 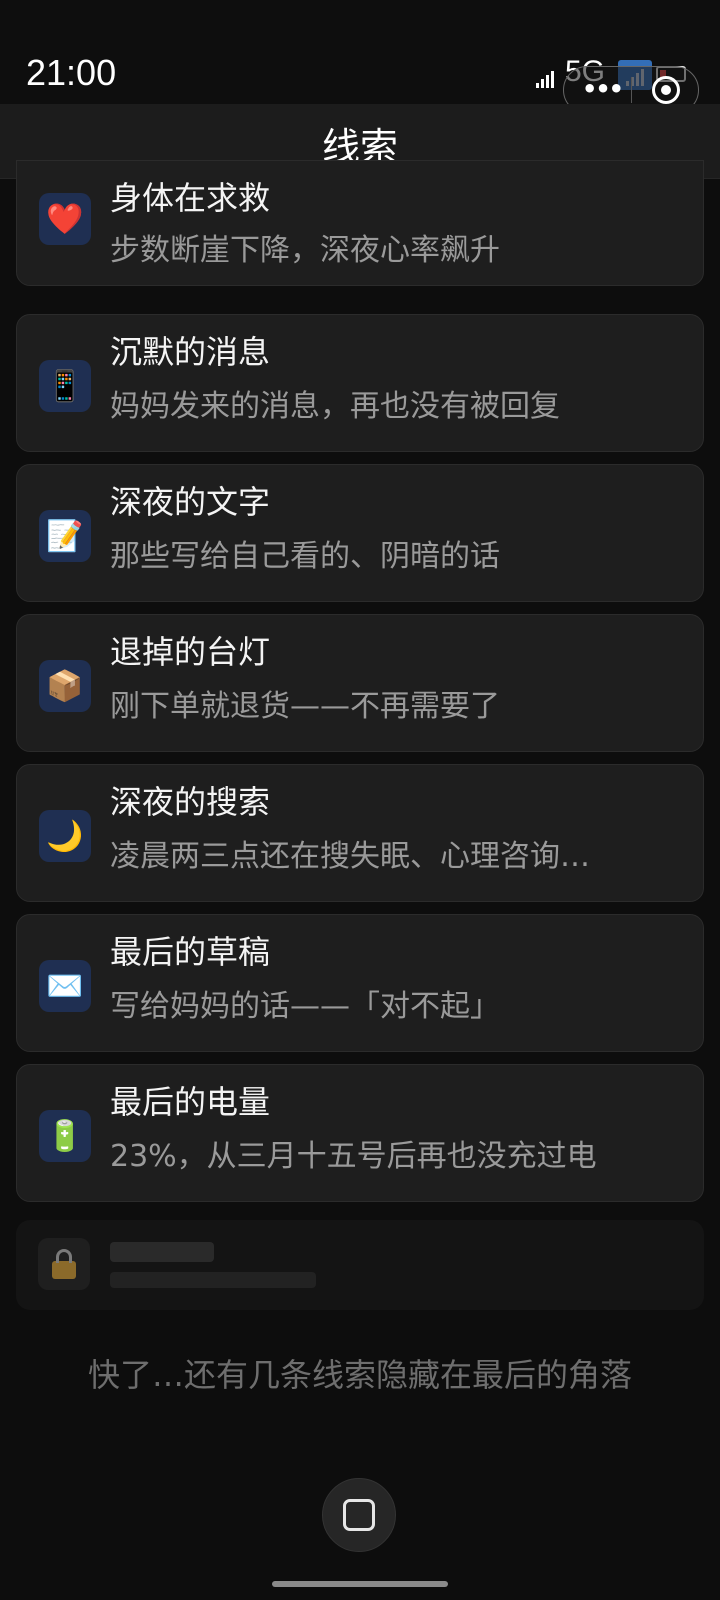 What do you see at coordinates (631, 90) in the screenshot?
I see `capsule-divider` at bounding box center [631, 90].